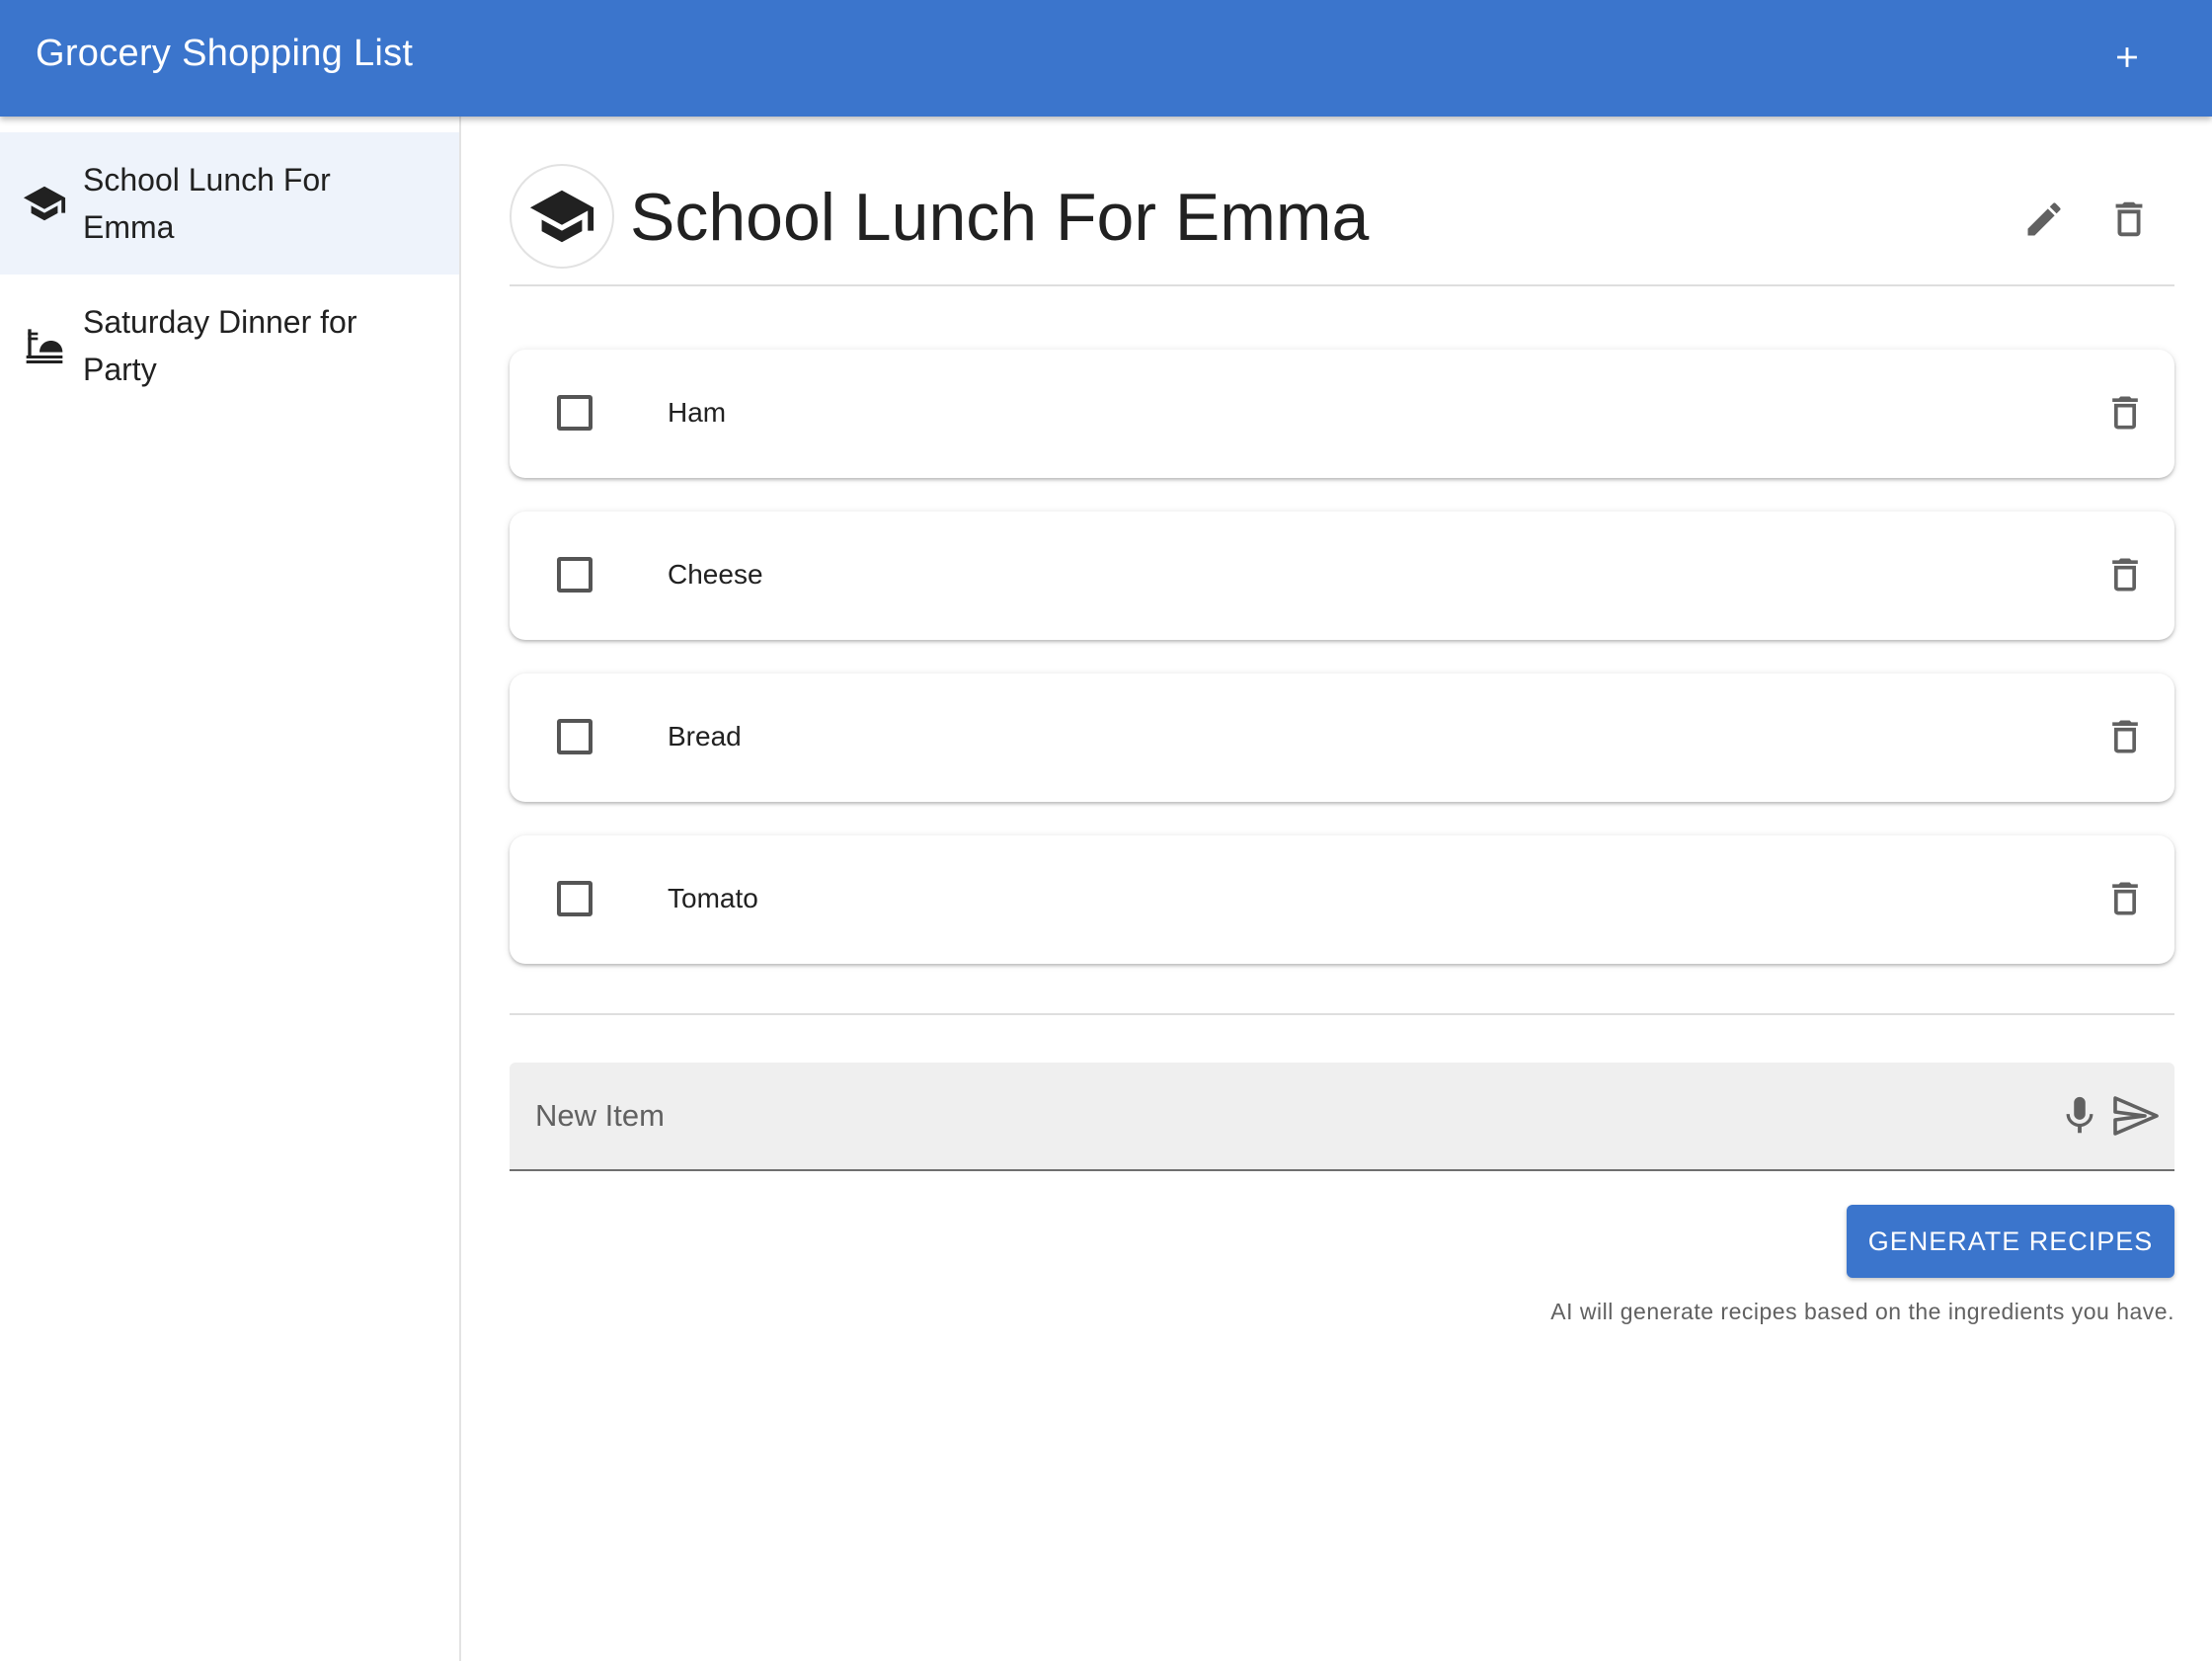 The image size is (2212, 1661). I want to click on sidebar-item-saturday-dinner: Saturday Dinner for Party, so click(229, 346).